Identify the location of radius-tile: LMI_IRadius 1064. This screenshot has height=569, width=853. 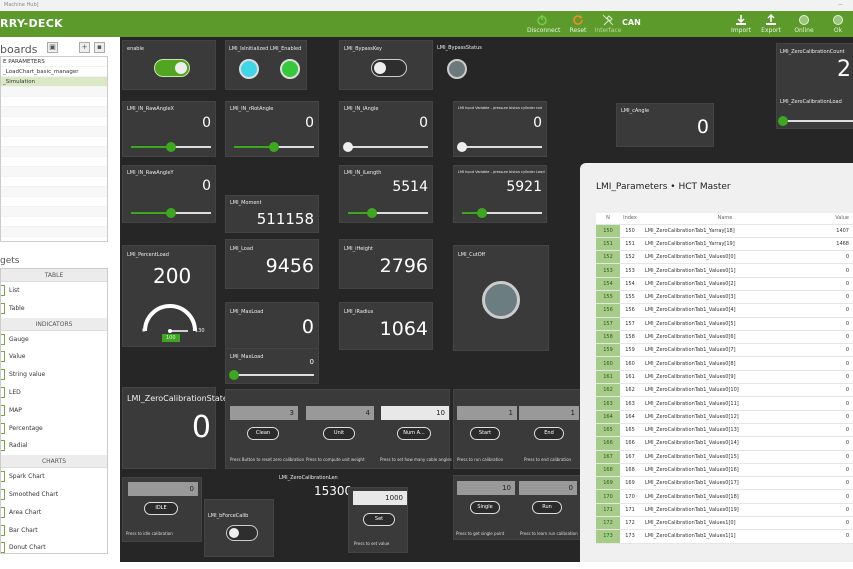
(386, 326).